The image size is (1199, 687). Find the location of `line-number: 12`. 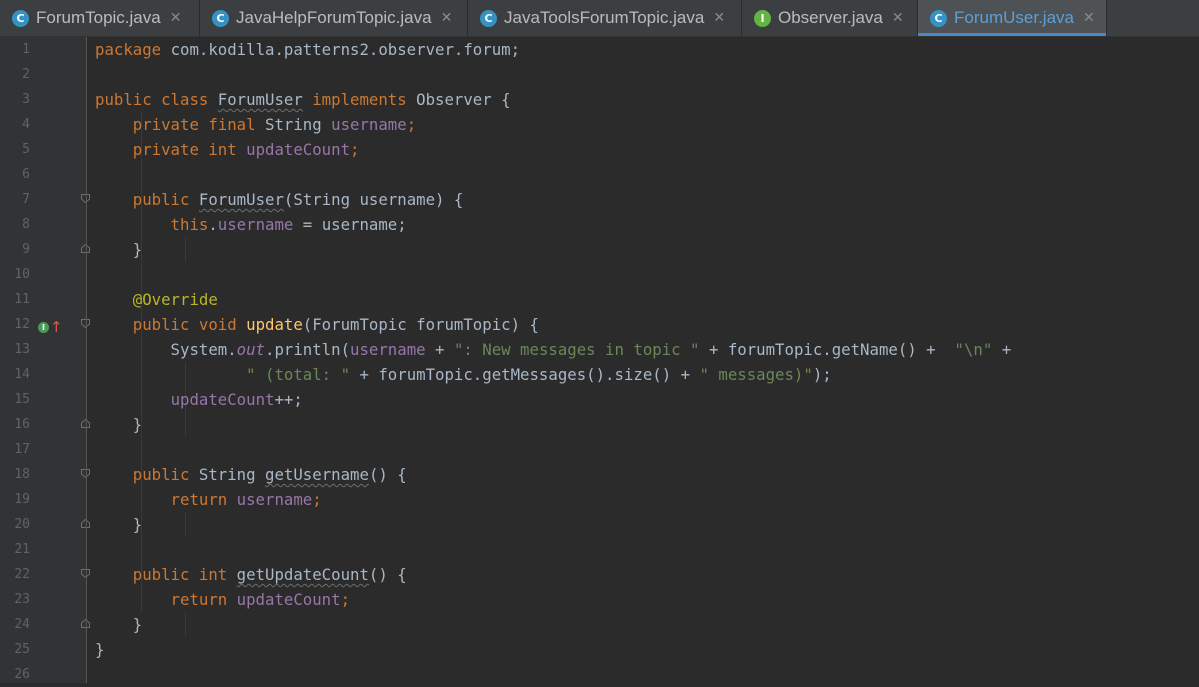

line-number: 12 is located at coordinates (22, 324).